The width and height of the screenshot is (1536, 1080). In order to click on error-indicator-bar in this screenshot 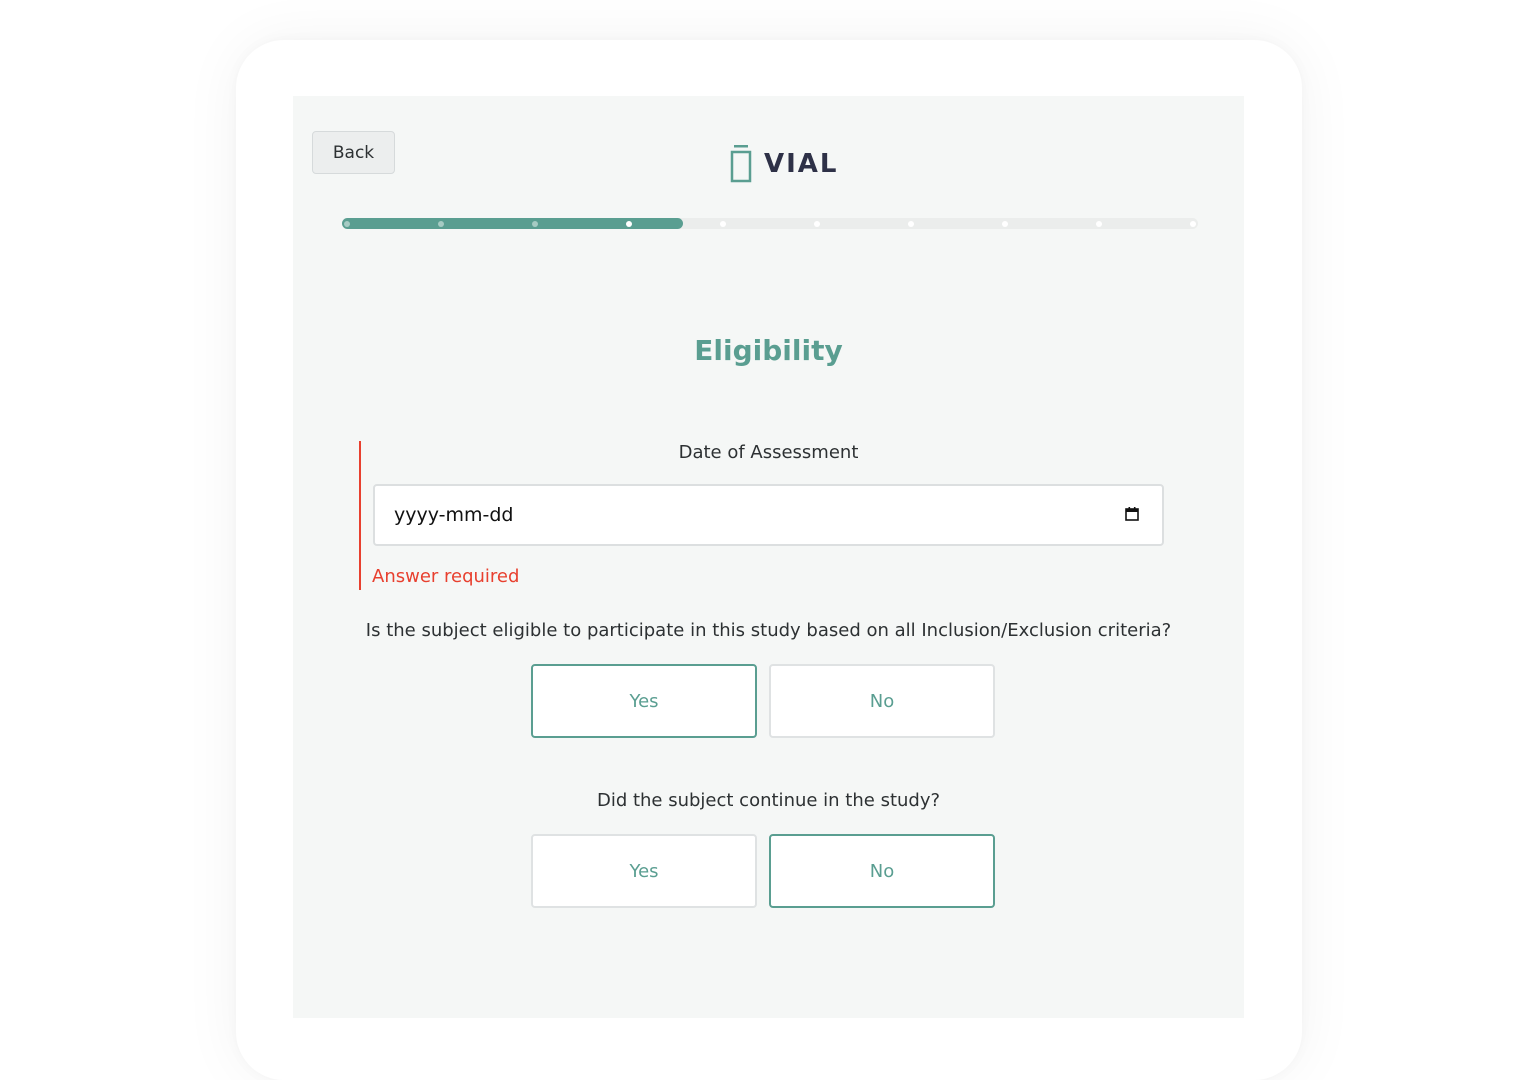, I will do `click(360, 515)`.